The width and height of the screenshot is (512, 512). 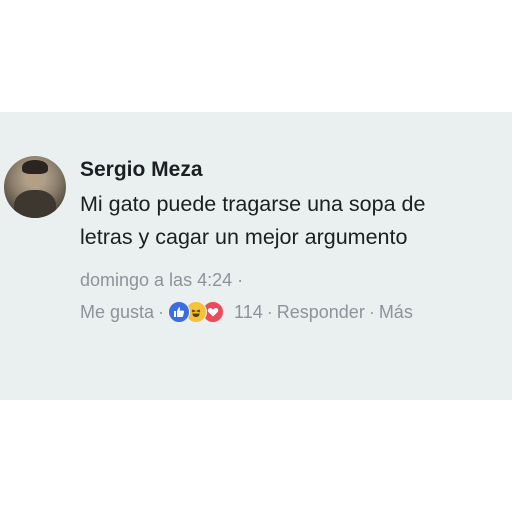 I want to click on more-link: Más, so click(x=396, y=312).